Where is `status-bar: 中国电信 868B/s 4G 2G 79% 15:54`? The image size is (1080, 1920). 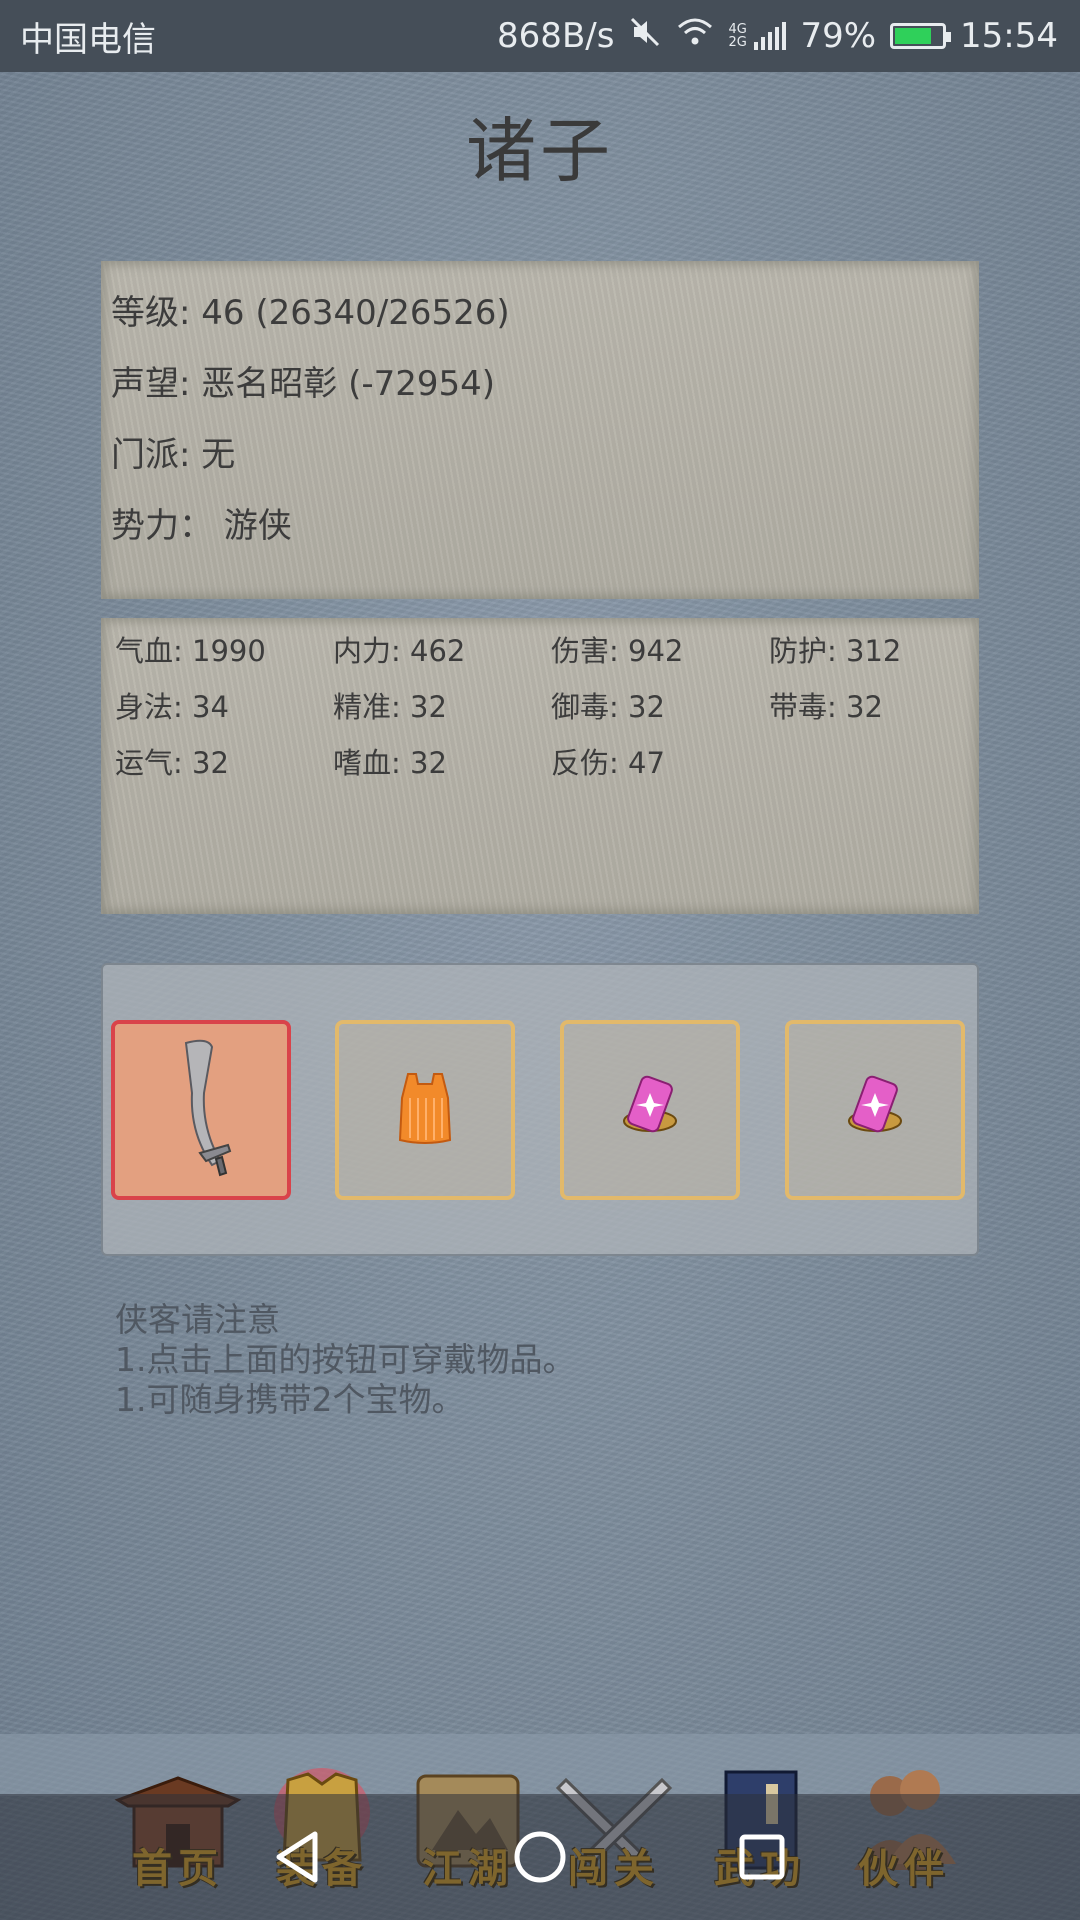 status-bar: 中国电信 868B/s 4G 2G 79% 15:54 is located at coordinates (540, 36).